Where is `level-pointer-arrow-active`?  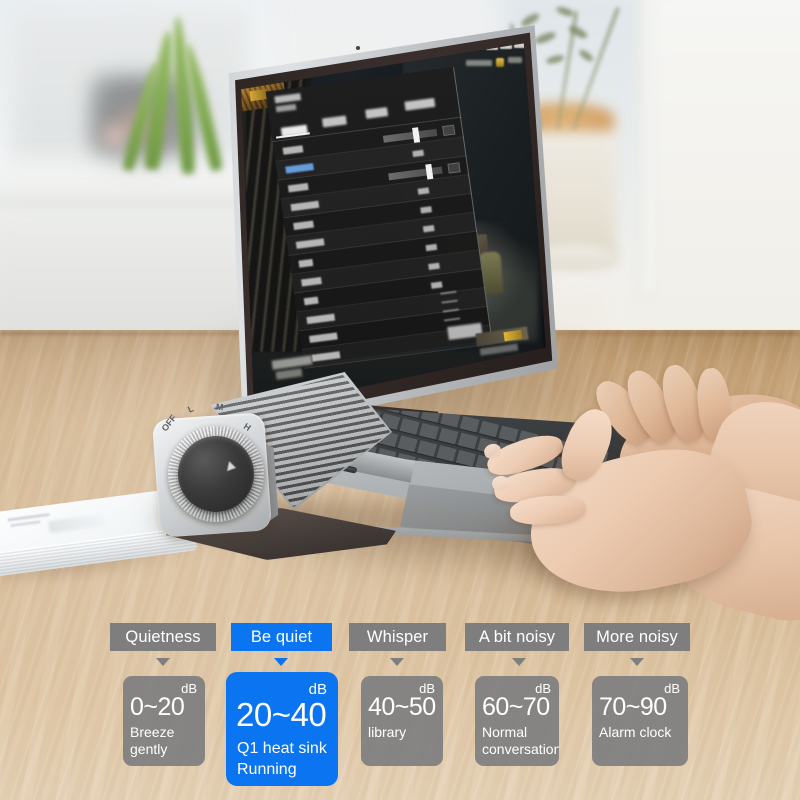
level-pointer-arrow-active is located at coordinates (281, 662).